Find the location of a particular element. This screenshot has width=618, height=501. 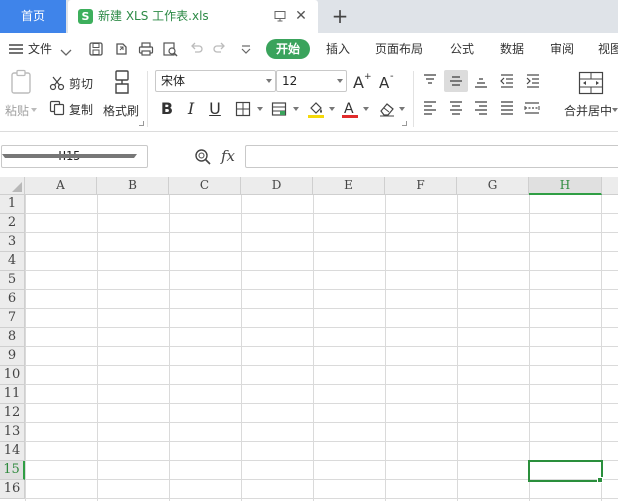

align-middle-icon is located at coordinates (456, 81).